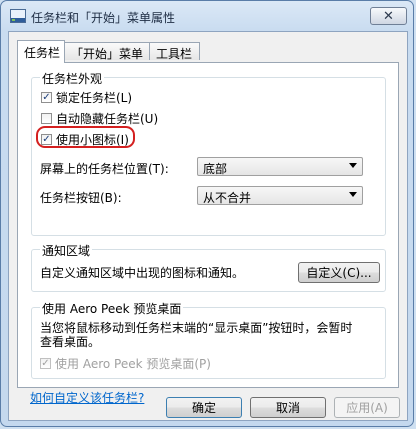  What do you see at coordinates (92, 140) in the screenshot?
I see `small-icons-label: 使用小图标(I)` at bounding box center [92, 140].